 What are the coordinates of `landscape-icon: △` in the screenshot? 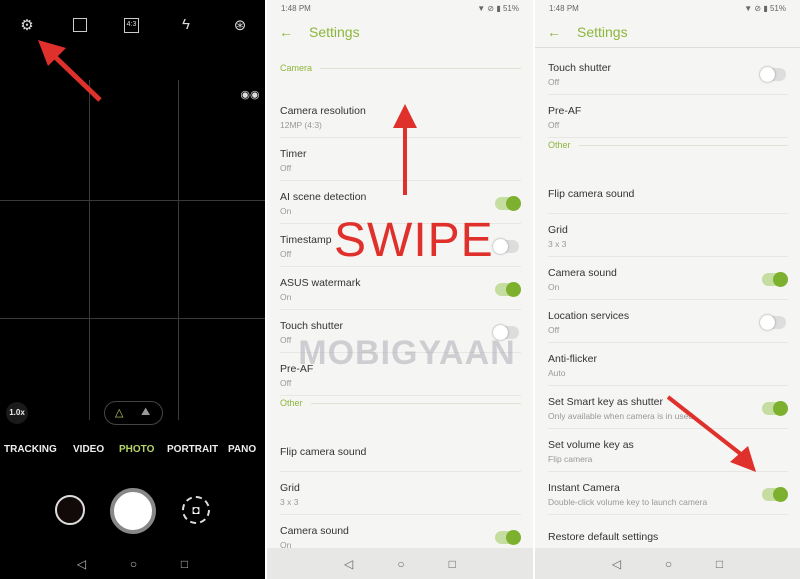 It's located at (119, 412).